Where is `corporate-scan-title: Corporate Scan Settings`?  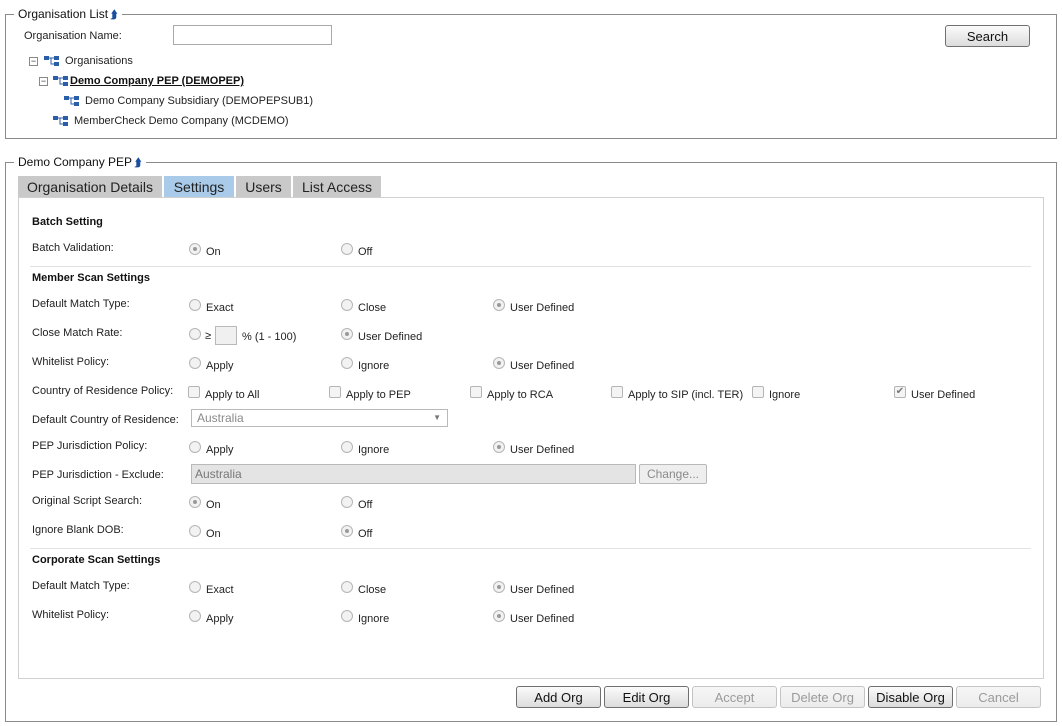 corporate-scan-title: Corporate Scan Settings is located at coordinates (96, 560).